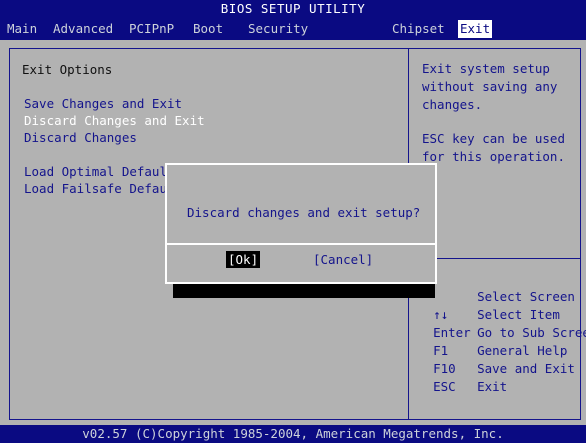 The image size is (586, 443). What do you see at coordinates (492, 386) in the screenshot?
I see `key-action: Exit` at bounding box center [492, 386].